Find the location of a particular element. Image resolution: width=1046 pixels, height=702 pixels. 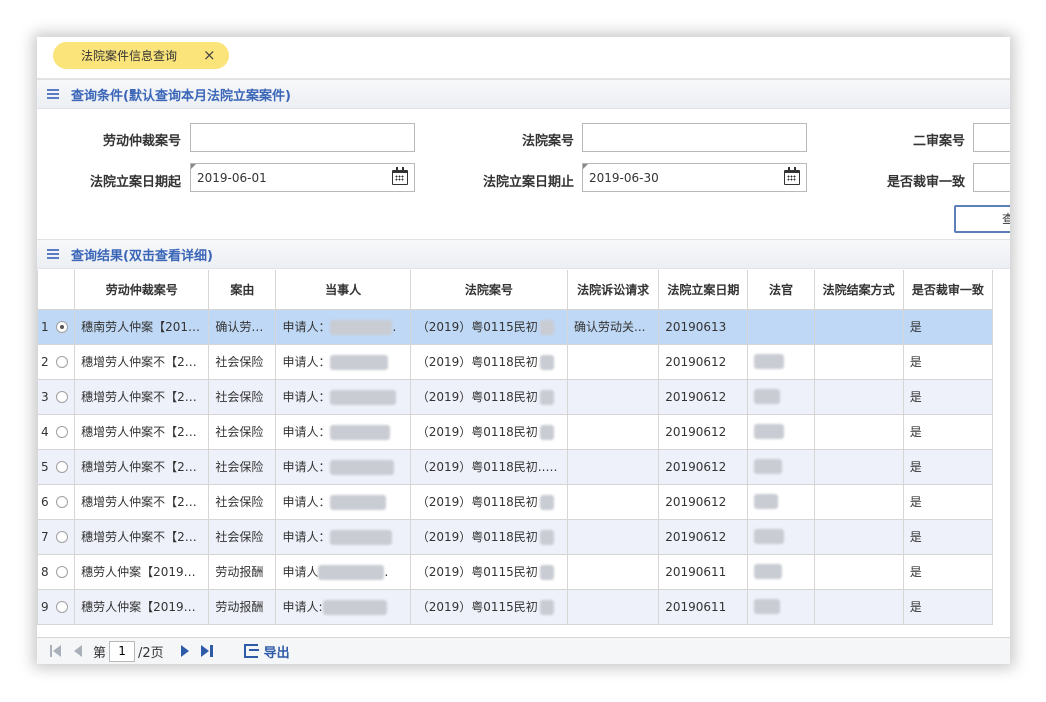

court-no-text: （2019）粤0115民初 is located at coordinates (477, 607).